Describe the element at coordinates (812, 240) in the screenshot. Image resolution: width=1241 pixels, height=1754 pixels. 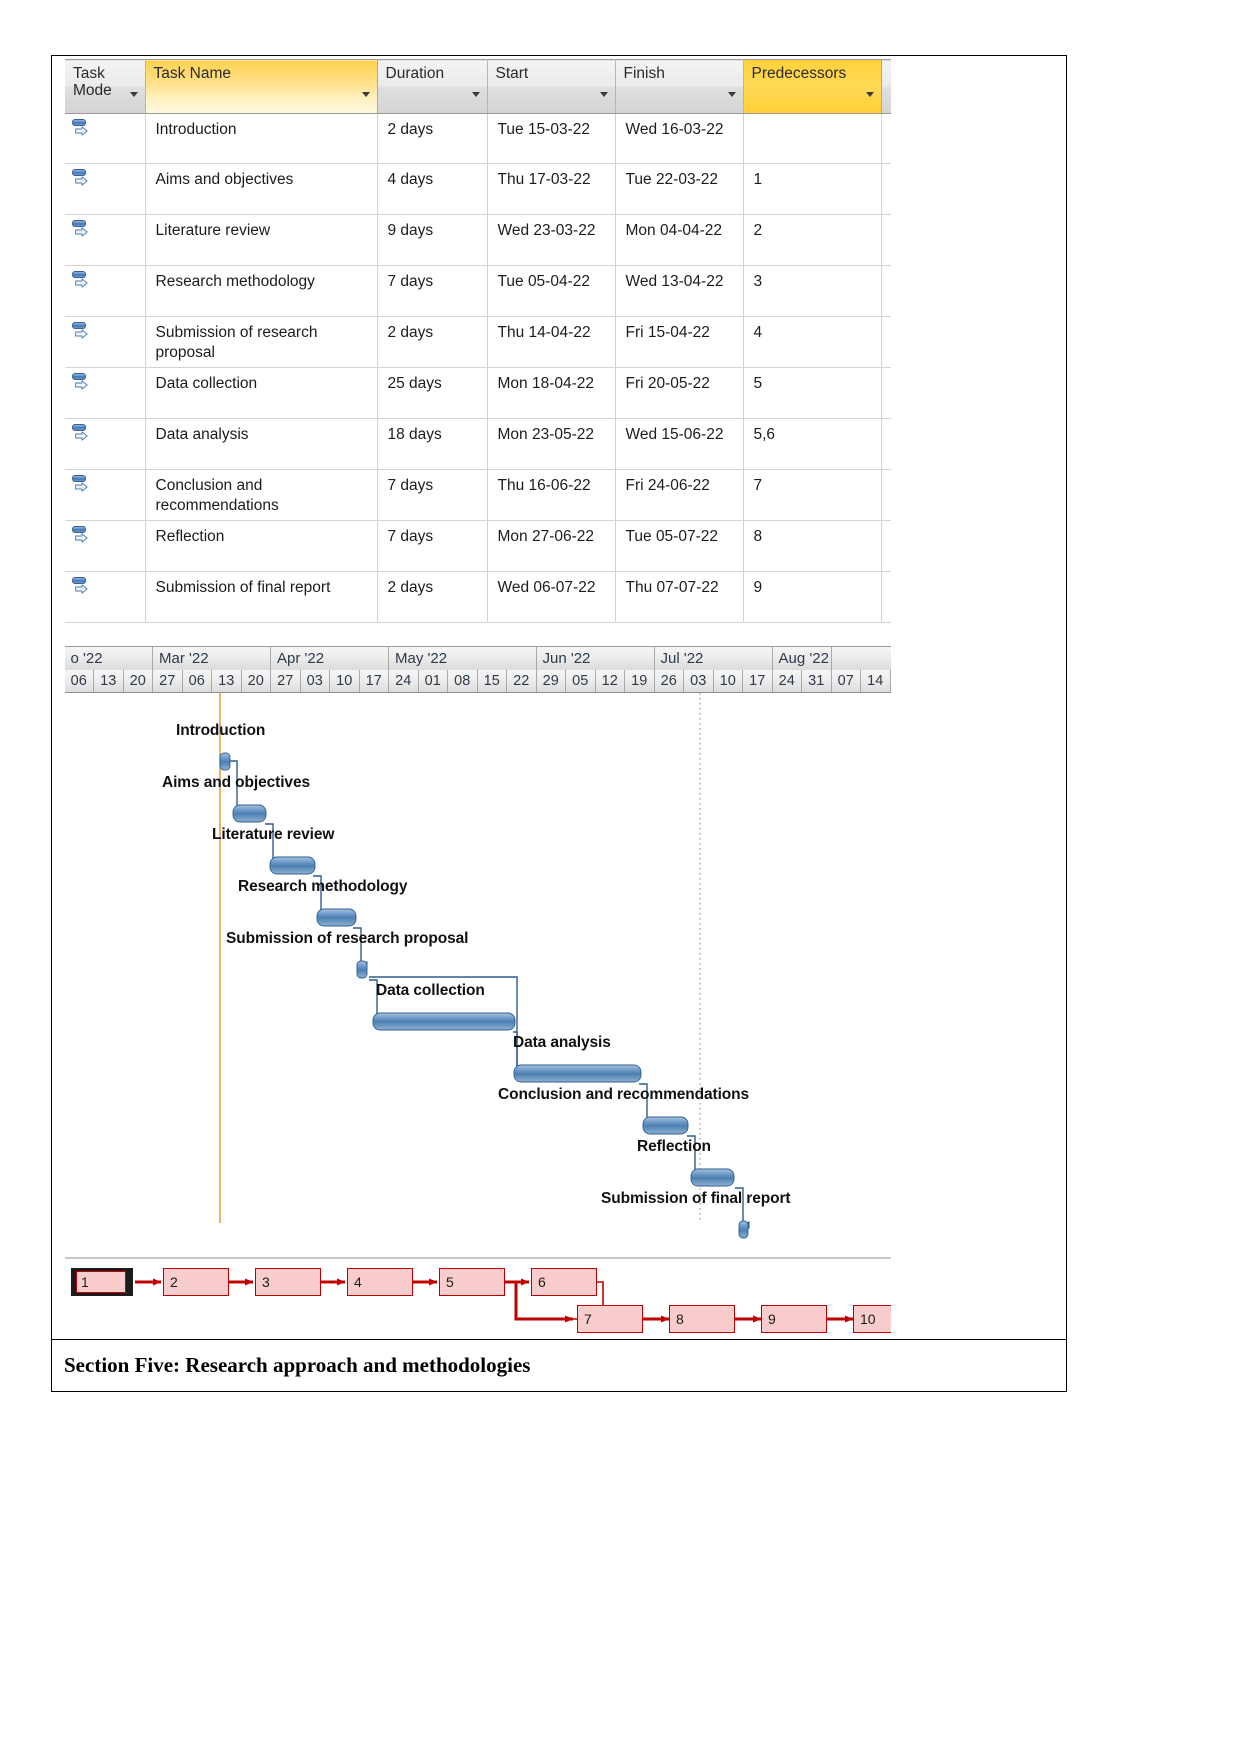
I see `cell-predecessors: 2` at that location.